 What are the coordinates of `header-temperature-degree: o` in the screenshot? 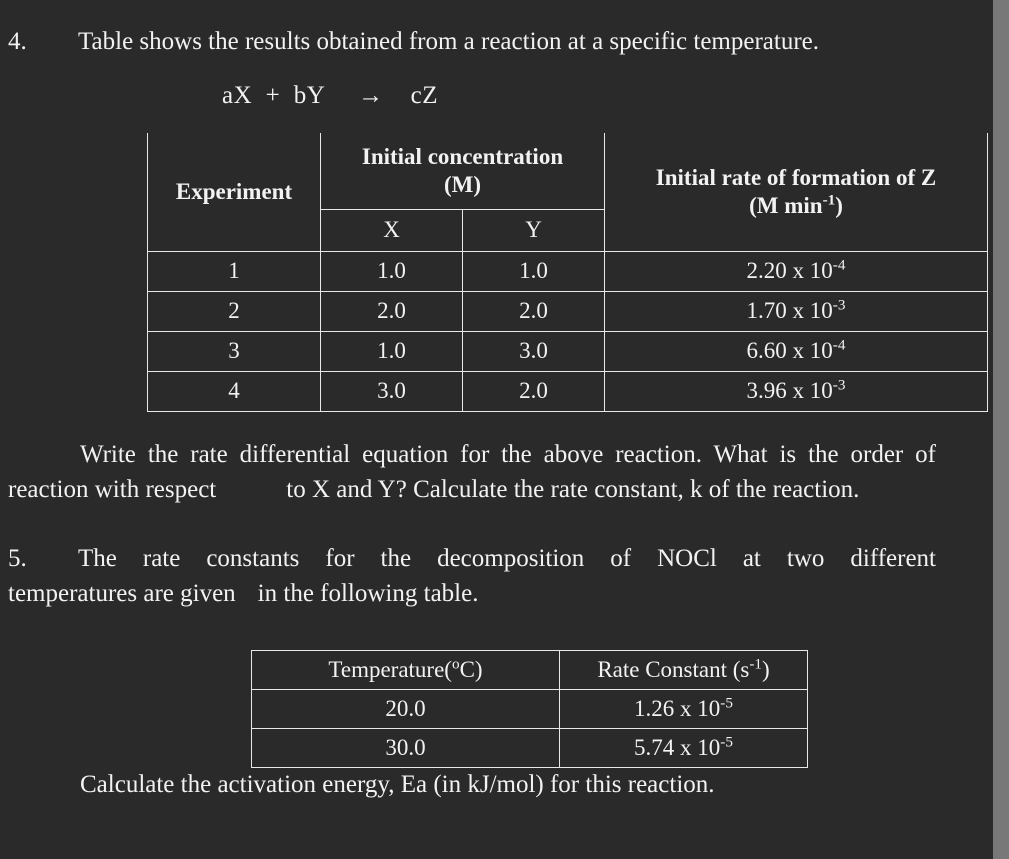 It's located at (455, 664).